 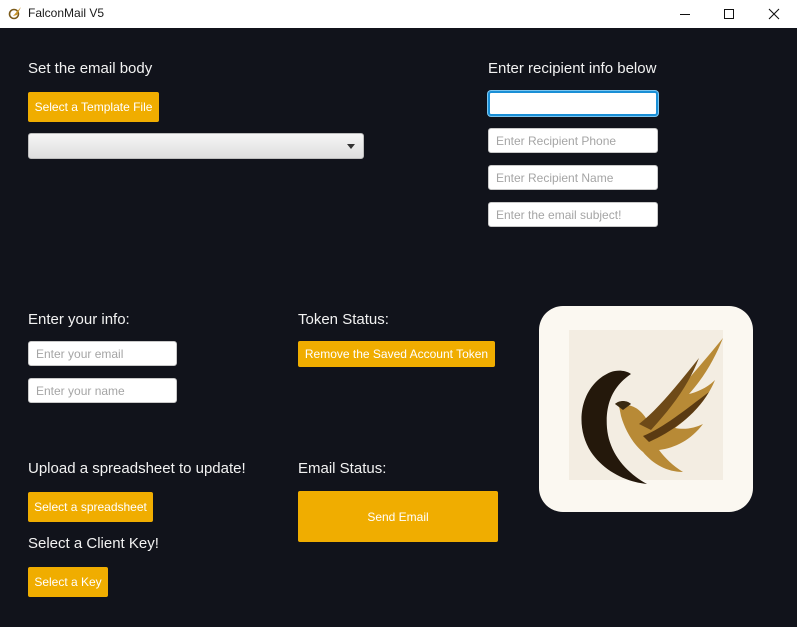 I want to click on falcon-logo, so click(x=646, y=409).